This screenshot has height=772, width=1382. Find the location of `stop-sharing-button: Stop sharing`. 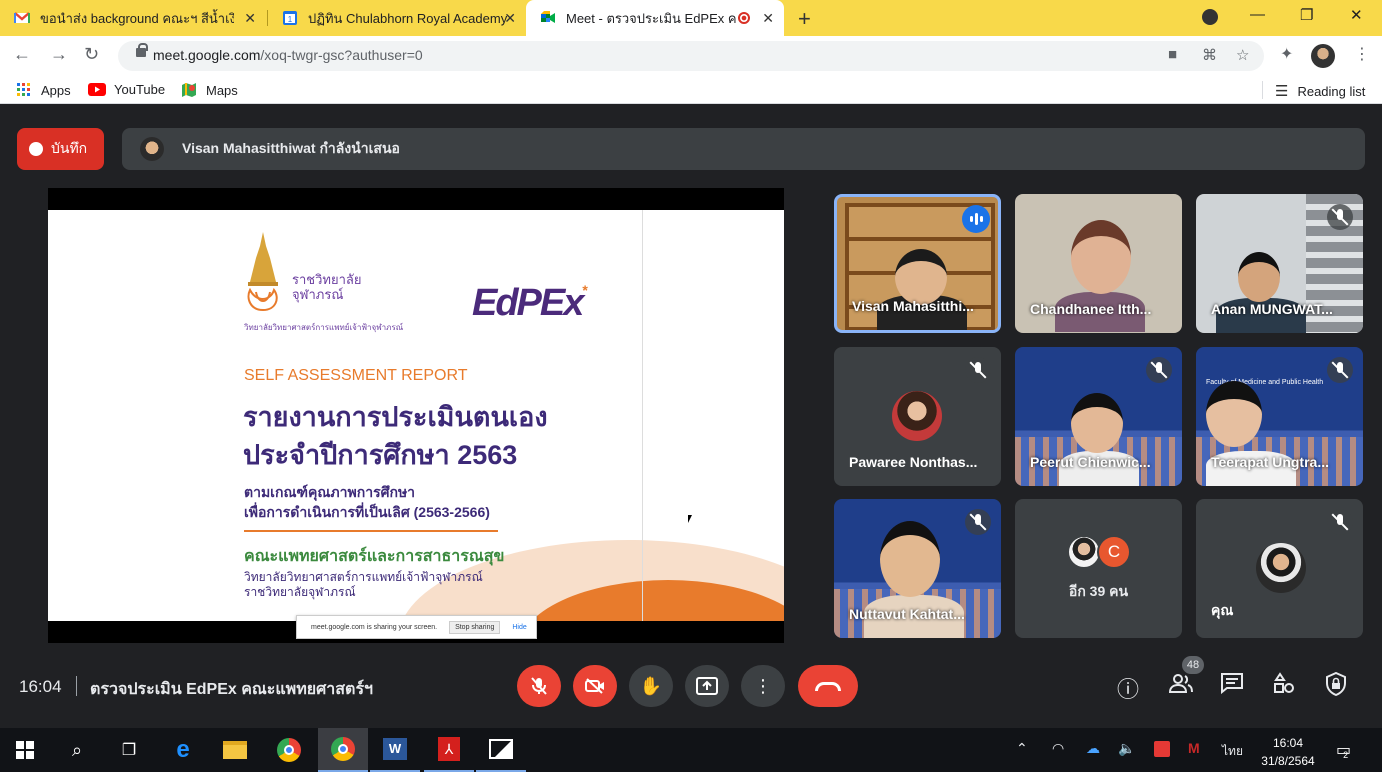

stop-sharing-button: Stop sharing is located at coordinates (475, 627).